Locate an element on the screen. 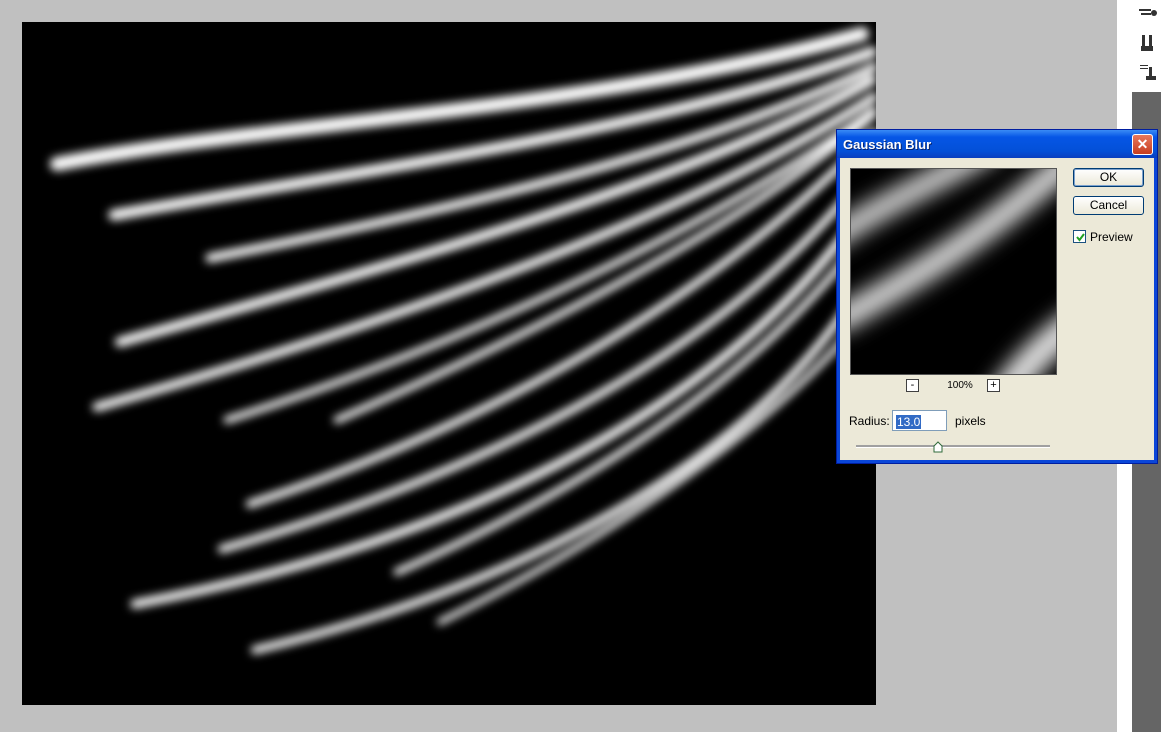 This screenshot has width=1161, height=732. dialog-titlebar: Gaussian Blur ✕ is located at coordinates (997, 144).